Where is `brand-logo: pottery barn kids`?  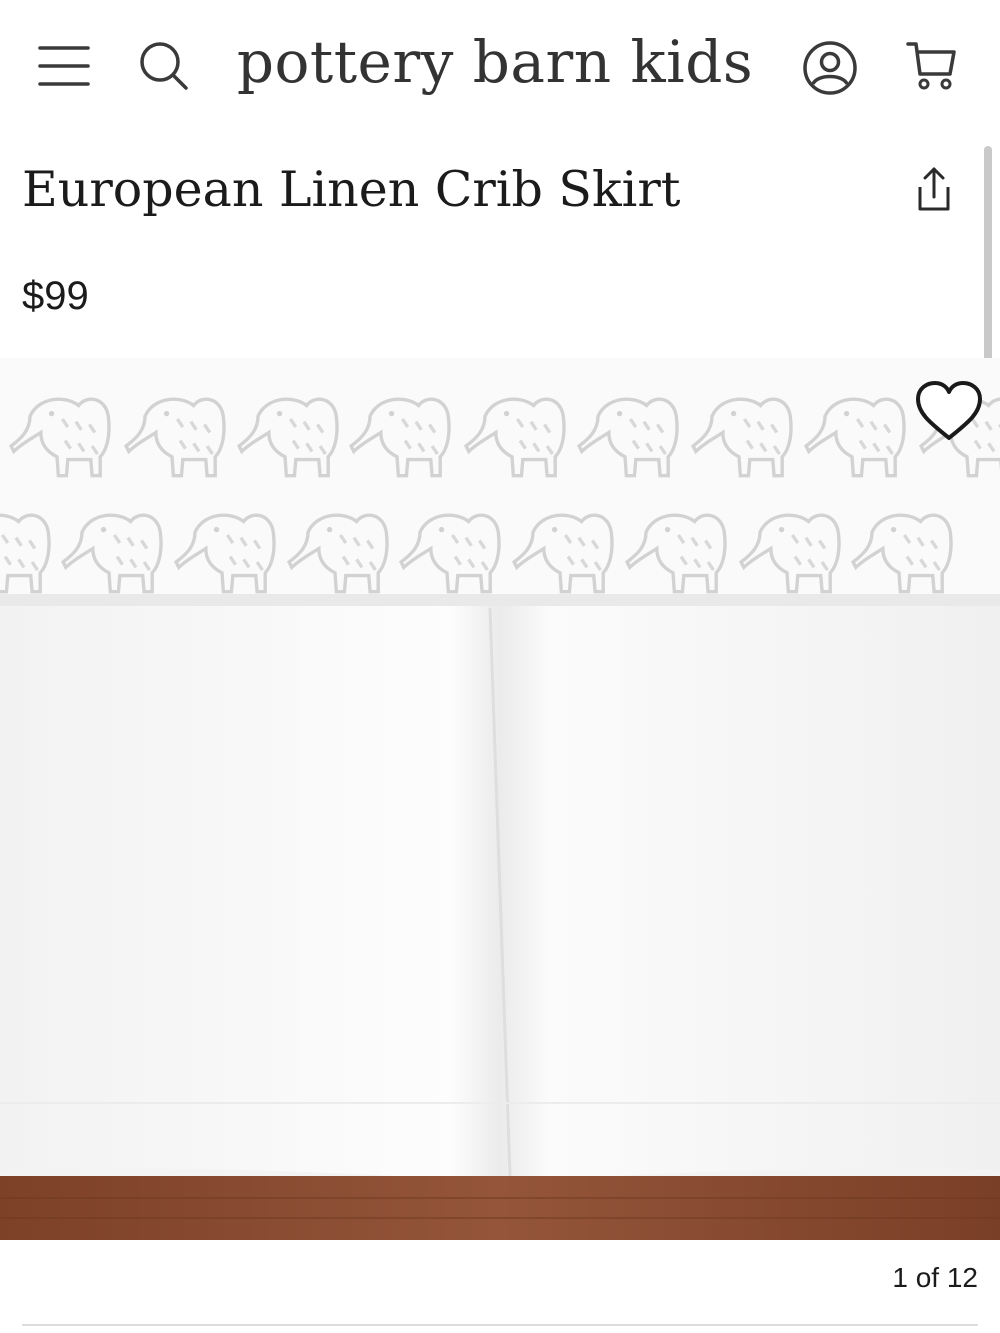
brand-logo: pottery barn kids is located at coordinates (495, 62).